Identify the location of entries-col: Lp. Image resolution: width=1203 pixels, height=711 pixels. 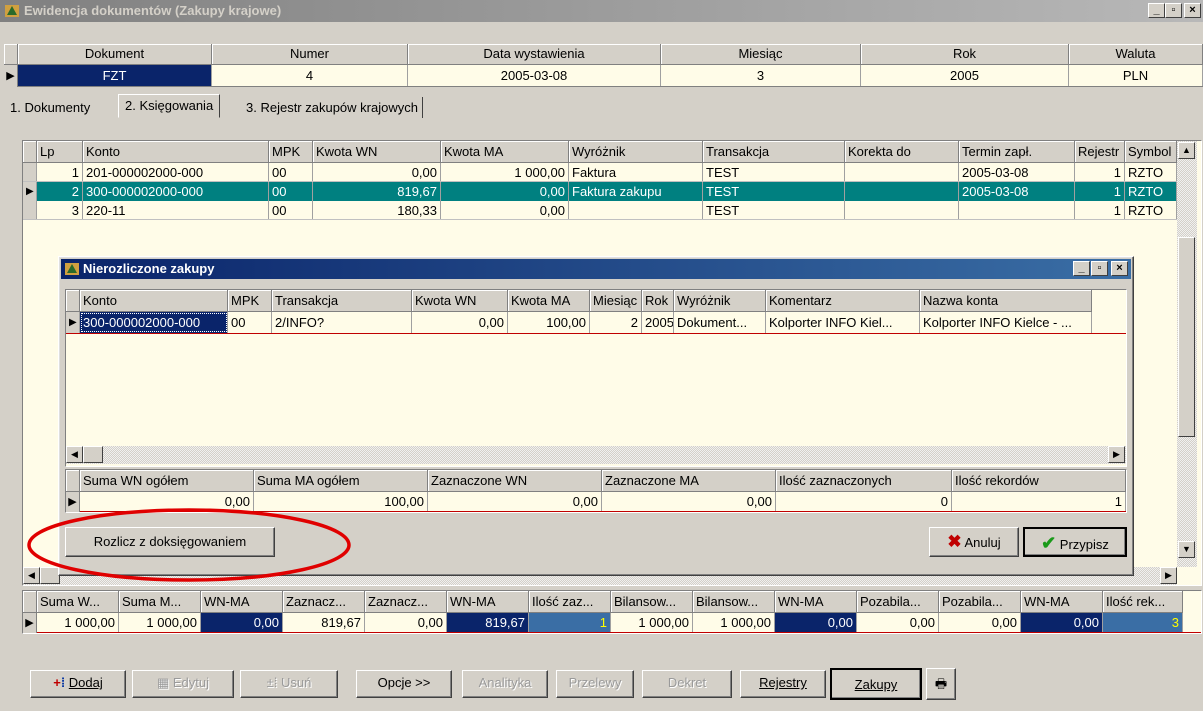
(60, 152).